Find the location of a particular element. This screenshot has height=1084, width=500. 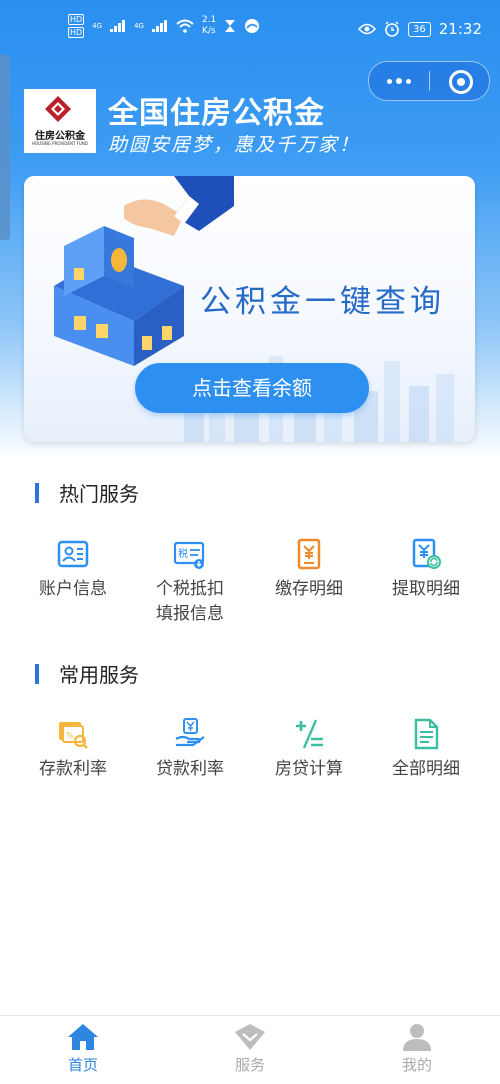

tab-label: 我的 is located at coordinates (416, 1065).